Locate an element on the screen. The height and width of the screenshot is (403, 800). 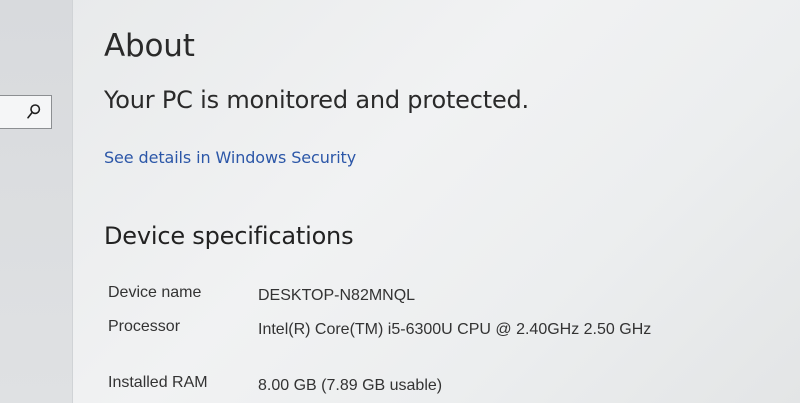
device-specifications-heading: Device specifications is located at coordinates (229, 236).